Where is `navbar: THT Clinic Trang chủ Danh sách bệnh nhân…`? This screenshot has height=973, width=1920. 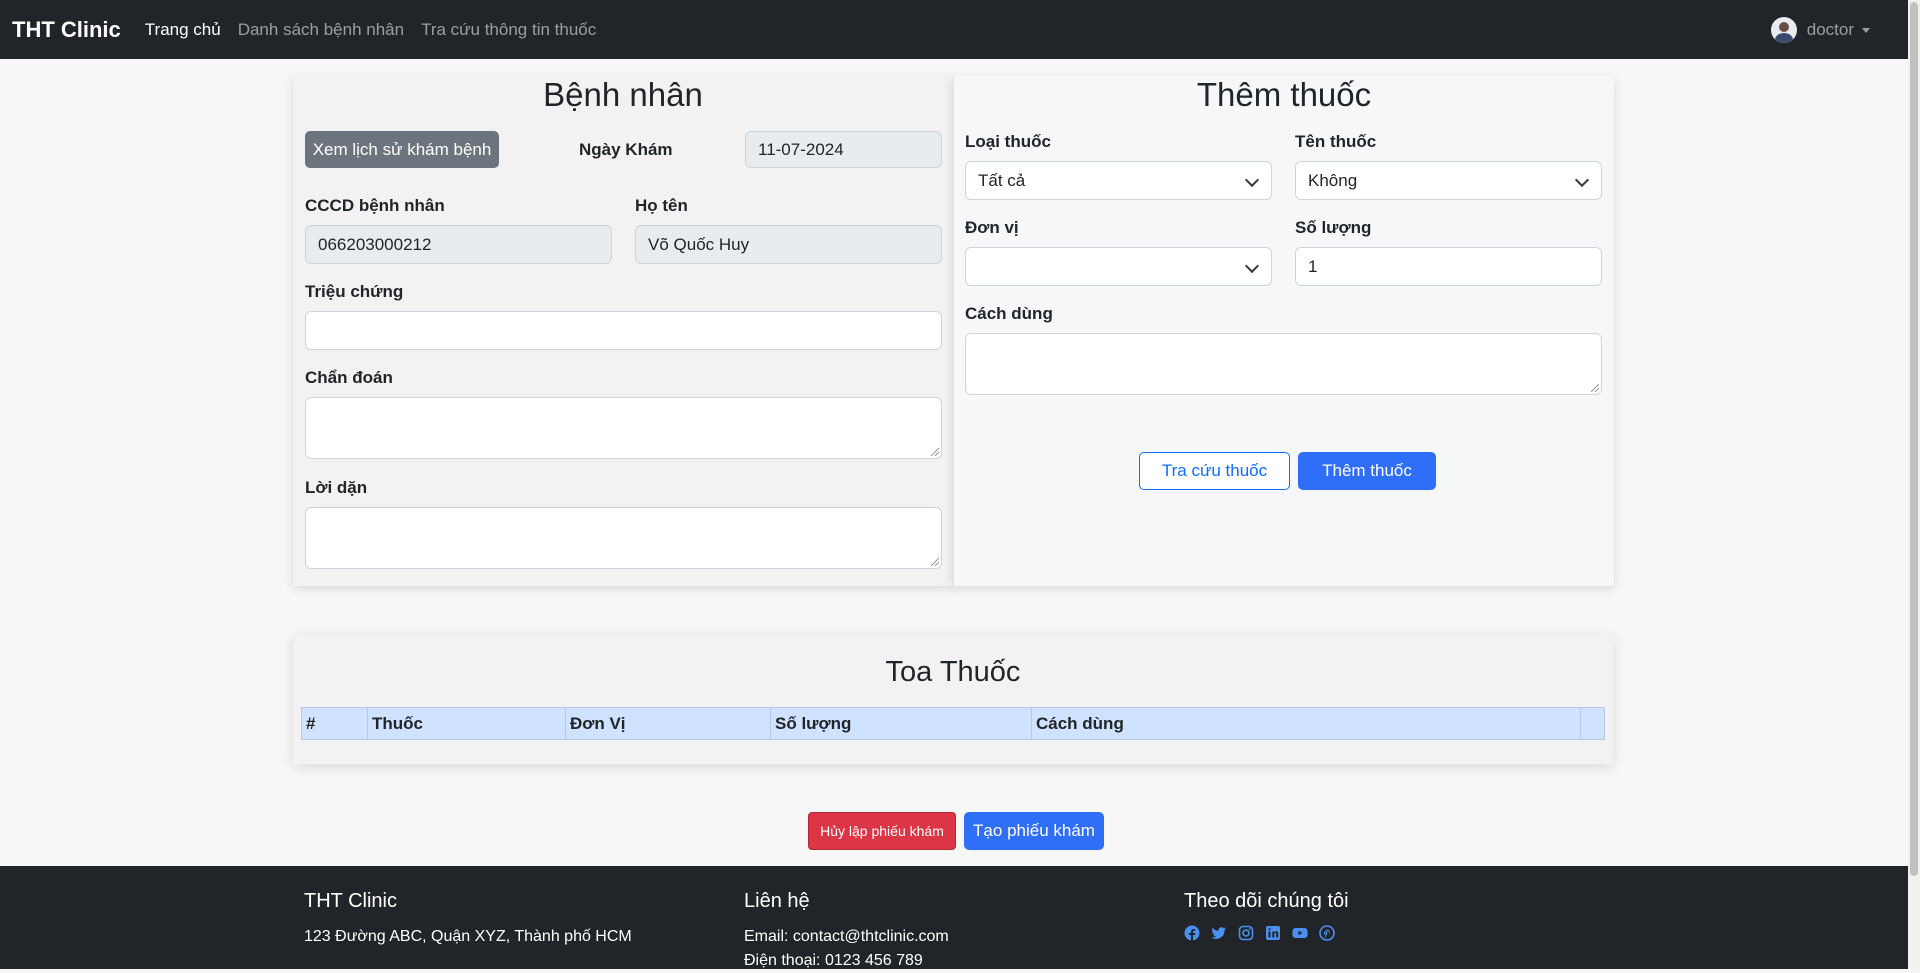
navbar: THT Clinic Trang chủ Danh sách bệnh nhân… is located at coordinates (954, 29).